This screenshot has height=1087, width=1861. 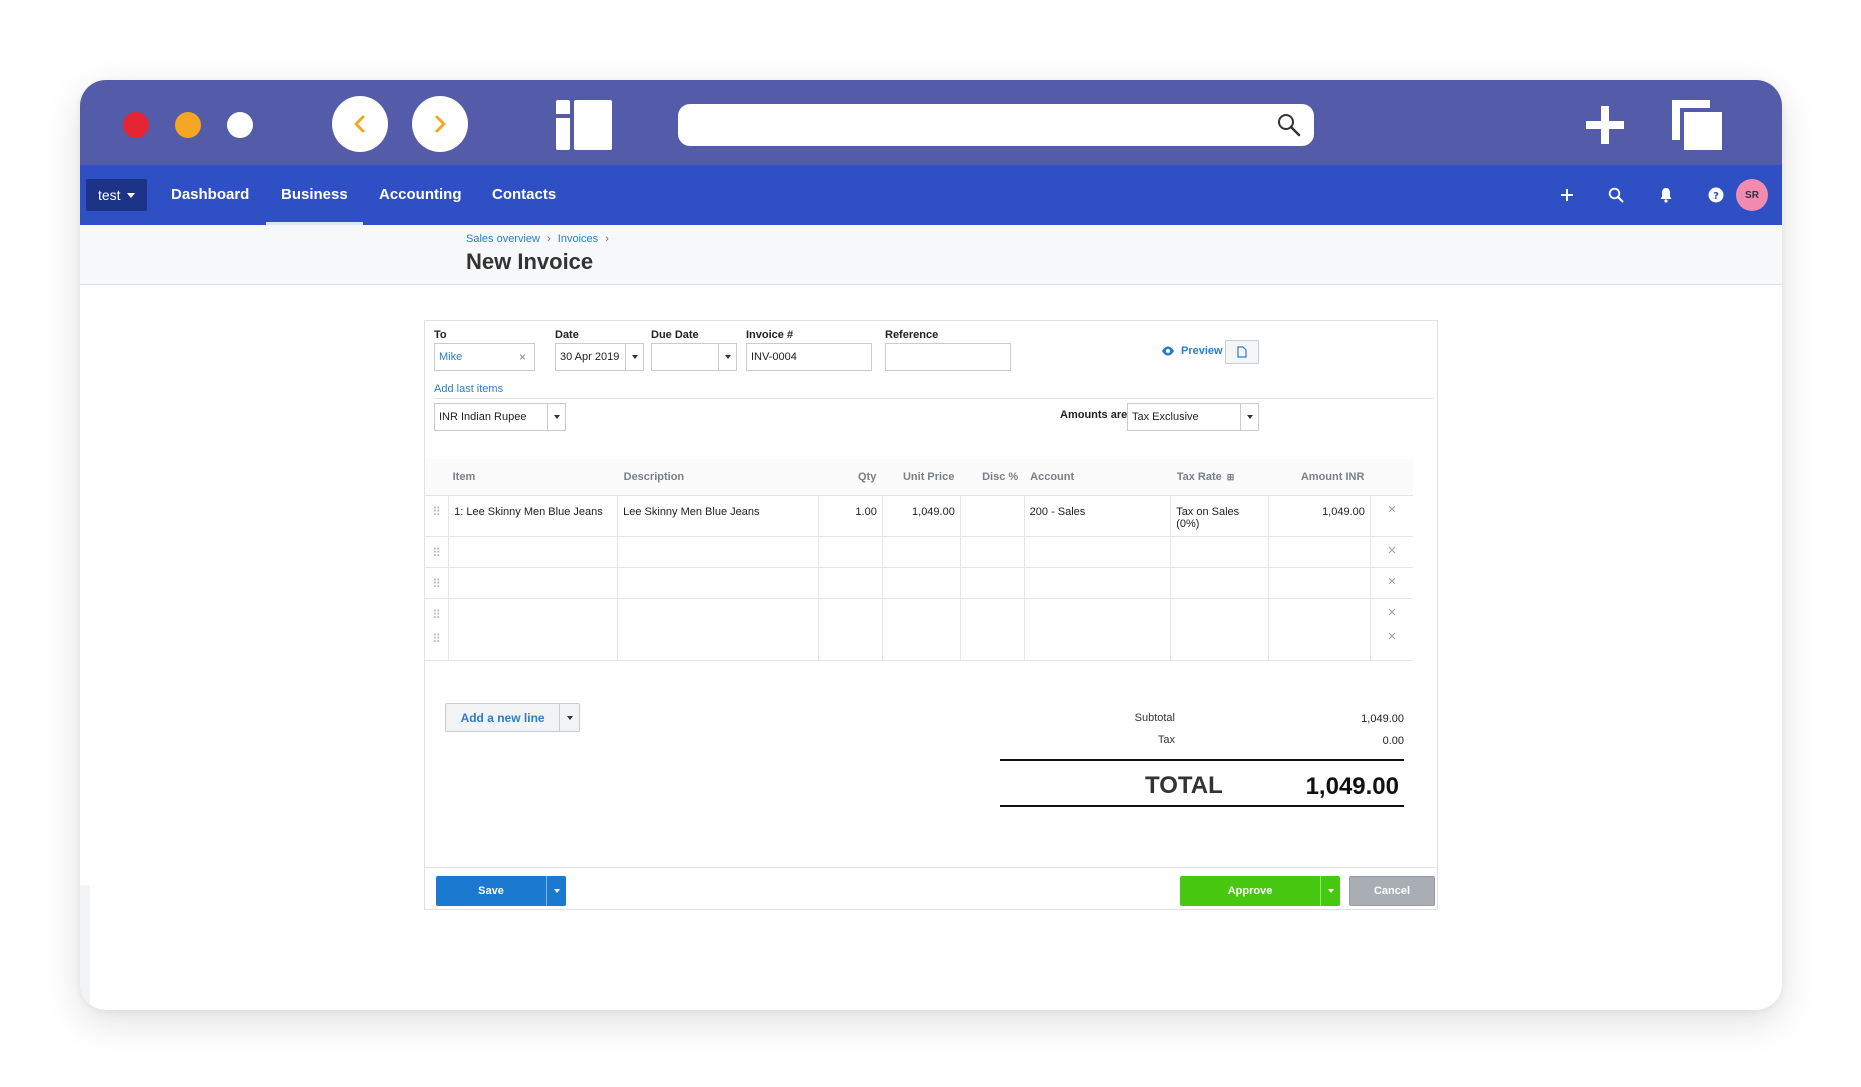 I want to click on close-window-button, so click(x=136, y=125).